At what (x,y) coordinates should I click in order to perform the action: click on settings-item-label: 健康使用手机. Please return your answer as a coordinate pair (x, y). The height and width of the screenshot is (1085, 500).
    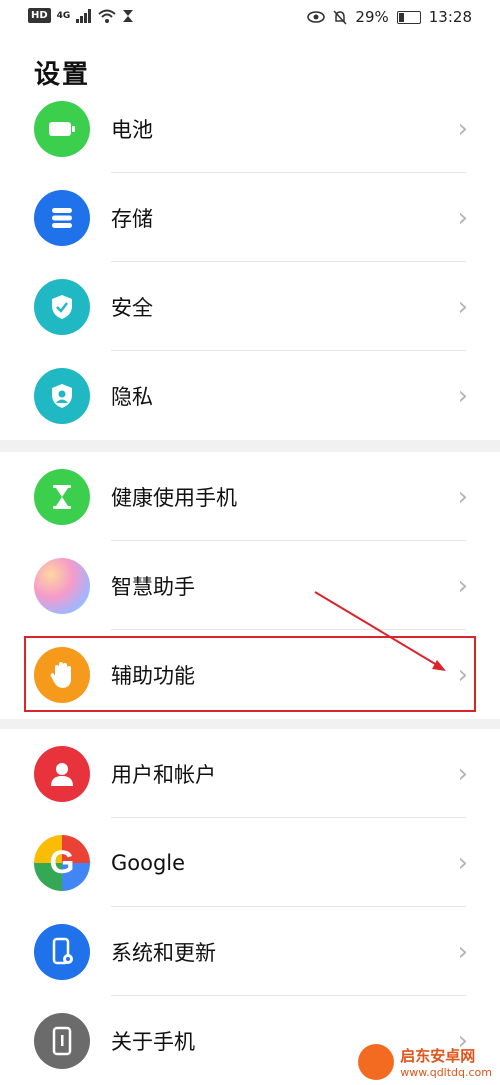
    Looking at the image, I should click on (174, 497).